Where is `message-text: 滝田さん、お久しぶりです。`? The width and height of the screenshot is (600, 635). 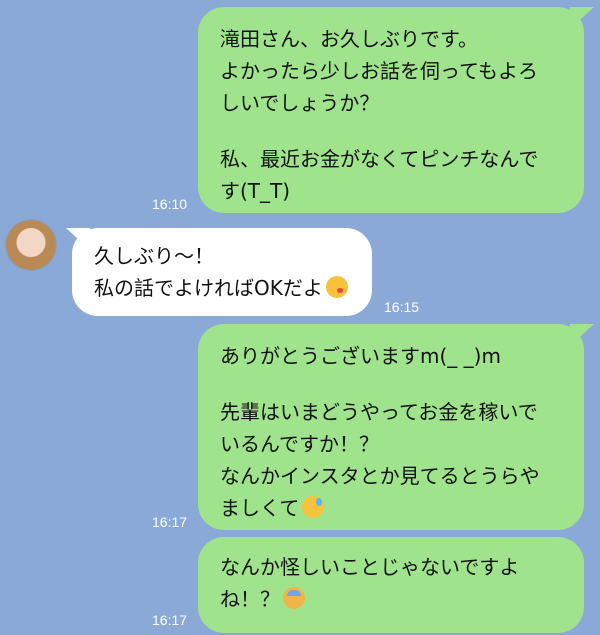
message-text: 滝田さん、お久しぶりです。 is located at coordinates (349, 39).